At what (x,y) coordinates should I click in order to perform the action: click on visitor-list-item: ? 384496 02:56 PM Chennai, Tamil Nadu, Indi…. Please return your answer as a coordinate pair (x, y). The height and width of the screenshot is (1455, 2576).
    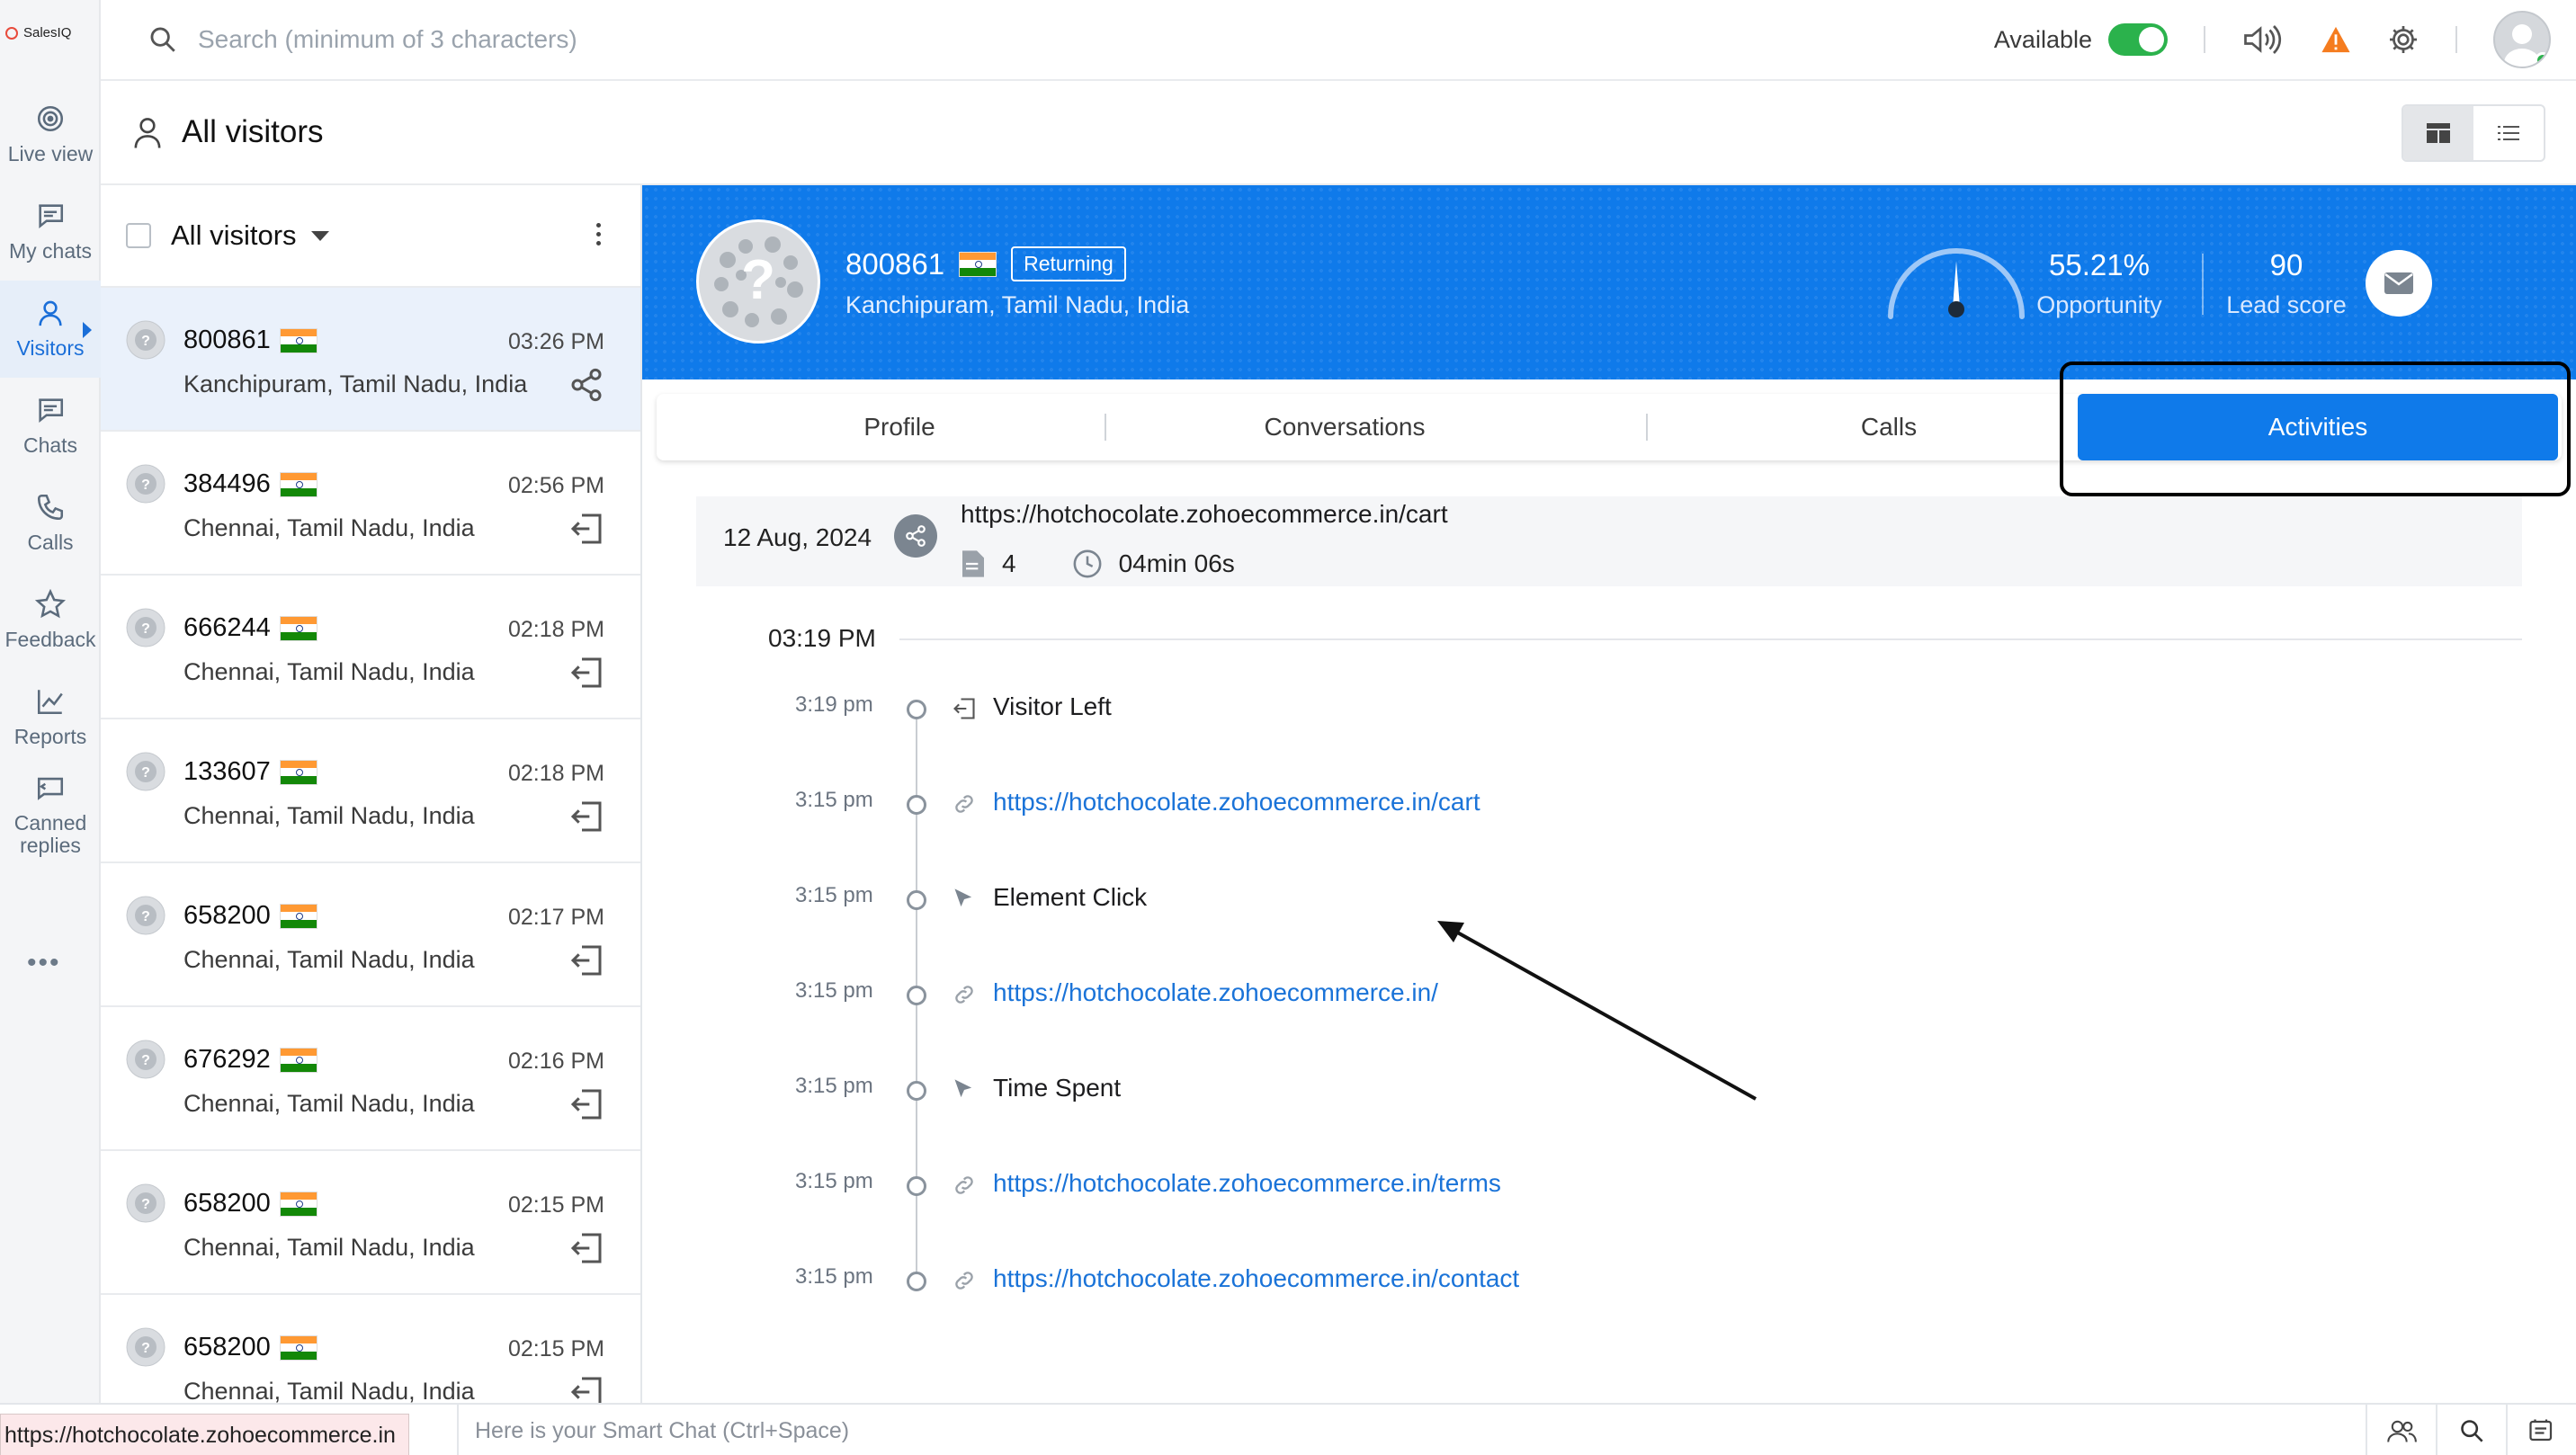
    Looking at the image, I should click on (370, 504).